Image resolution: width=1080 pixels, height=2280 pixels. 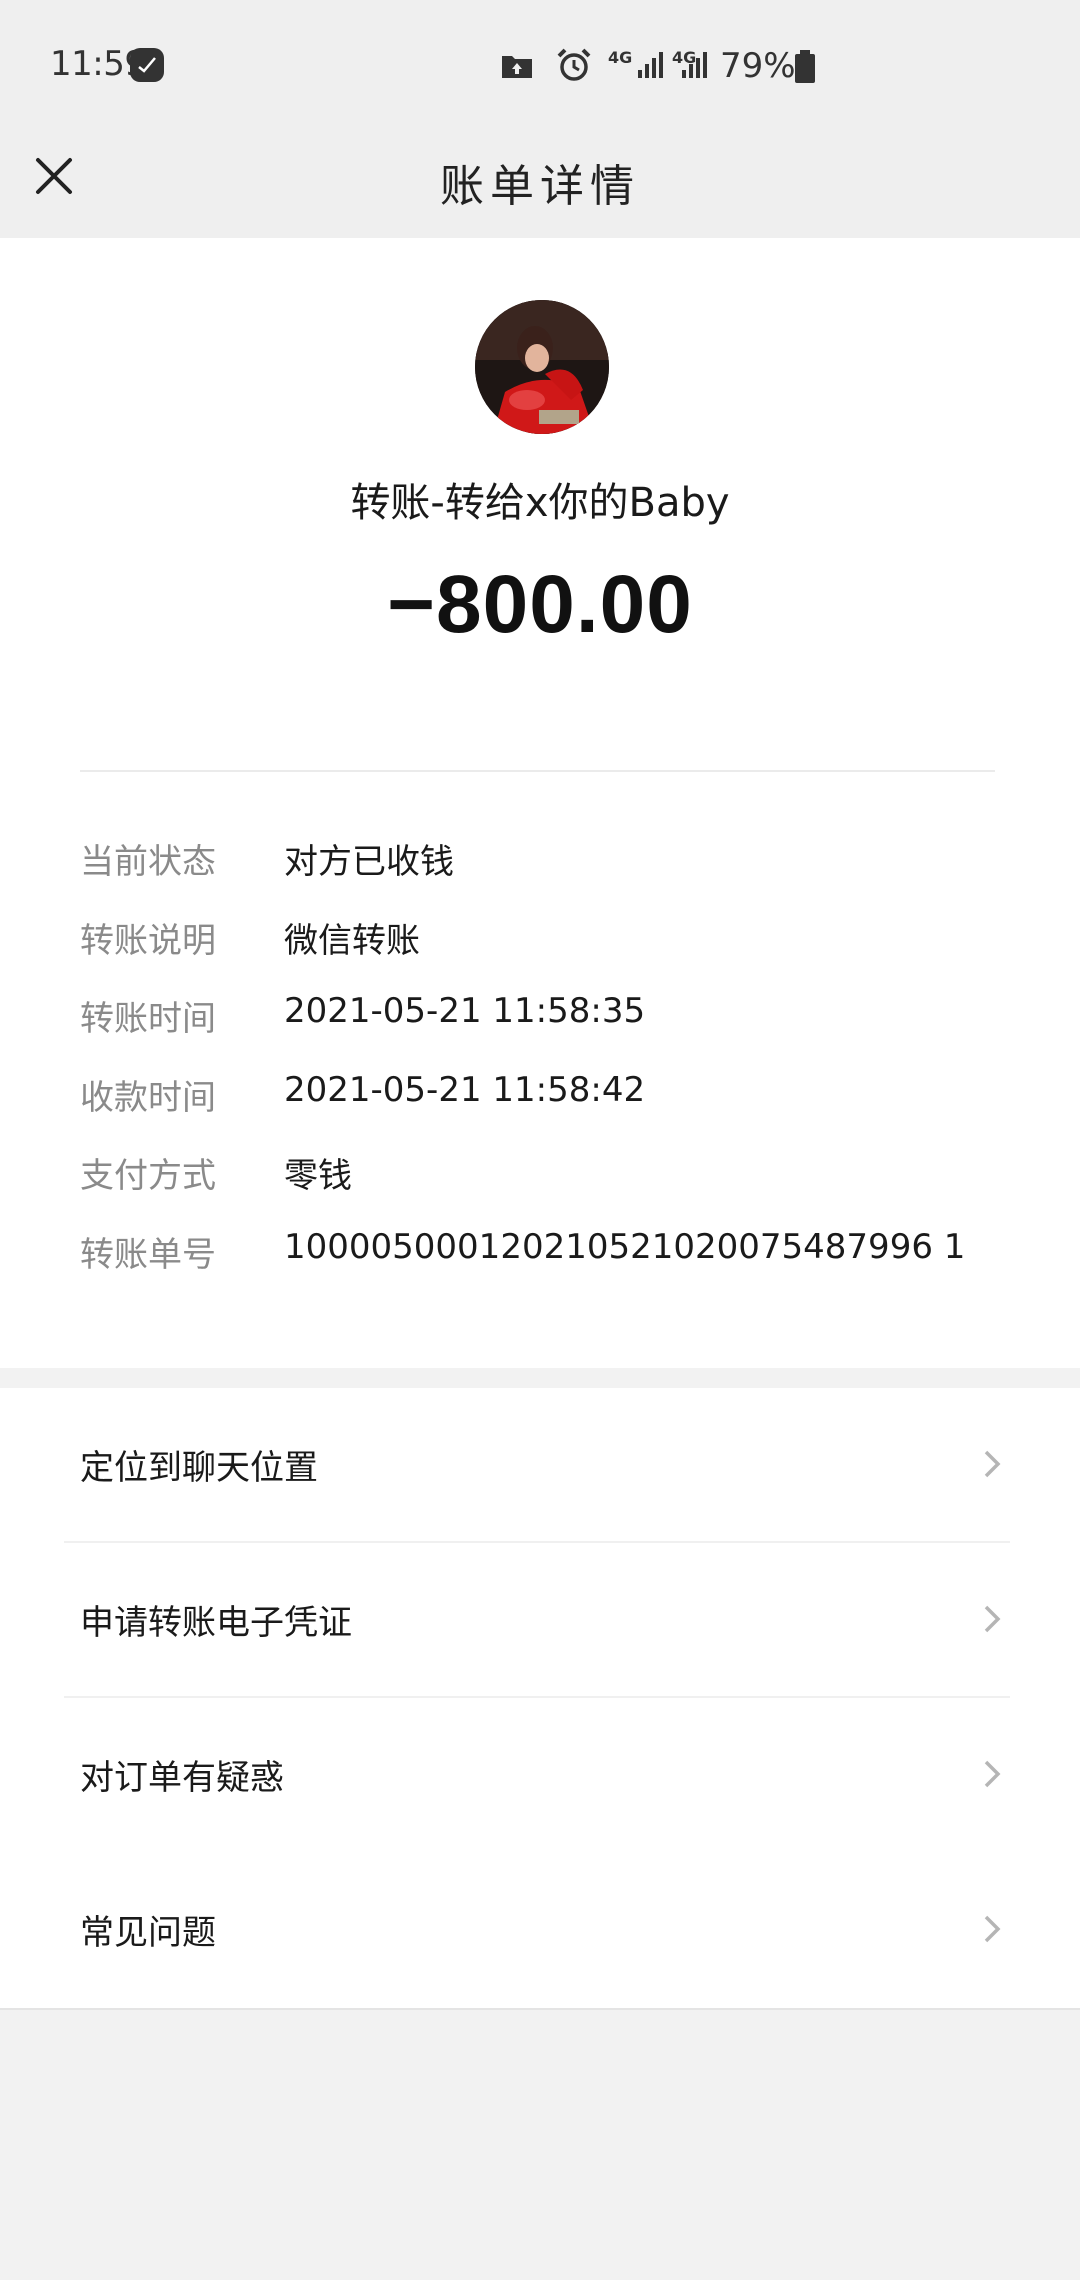 What do you see at coordinates (148, 1933) in the screenshot?
I see `menu-item-label: 常见问题` at bounding box center [148, 1933].